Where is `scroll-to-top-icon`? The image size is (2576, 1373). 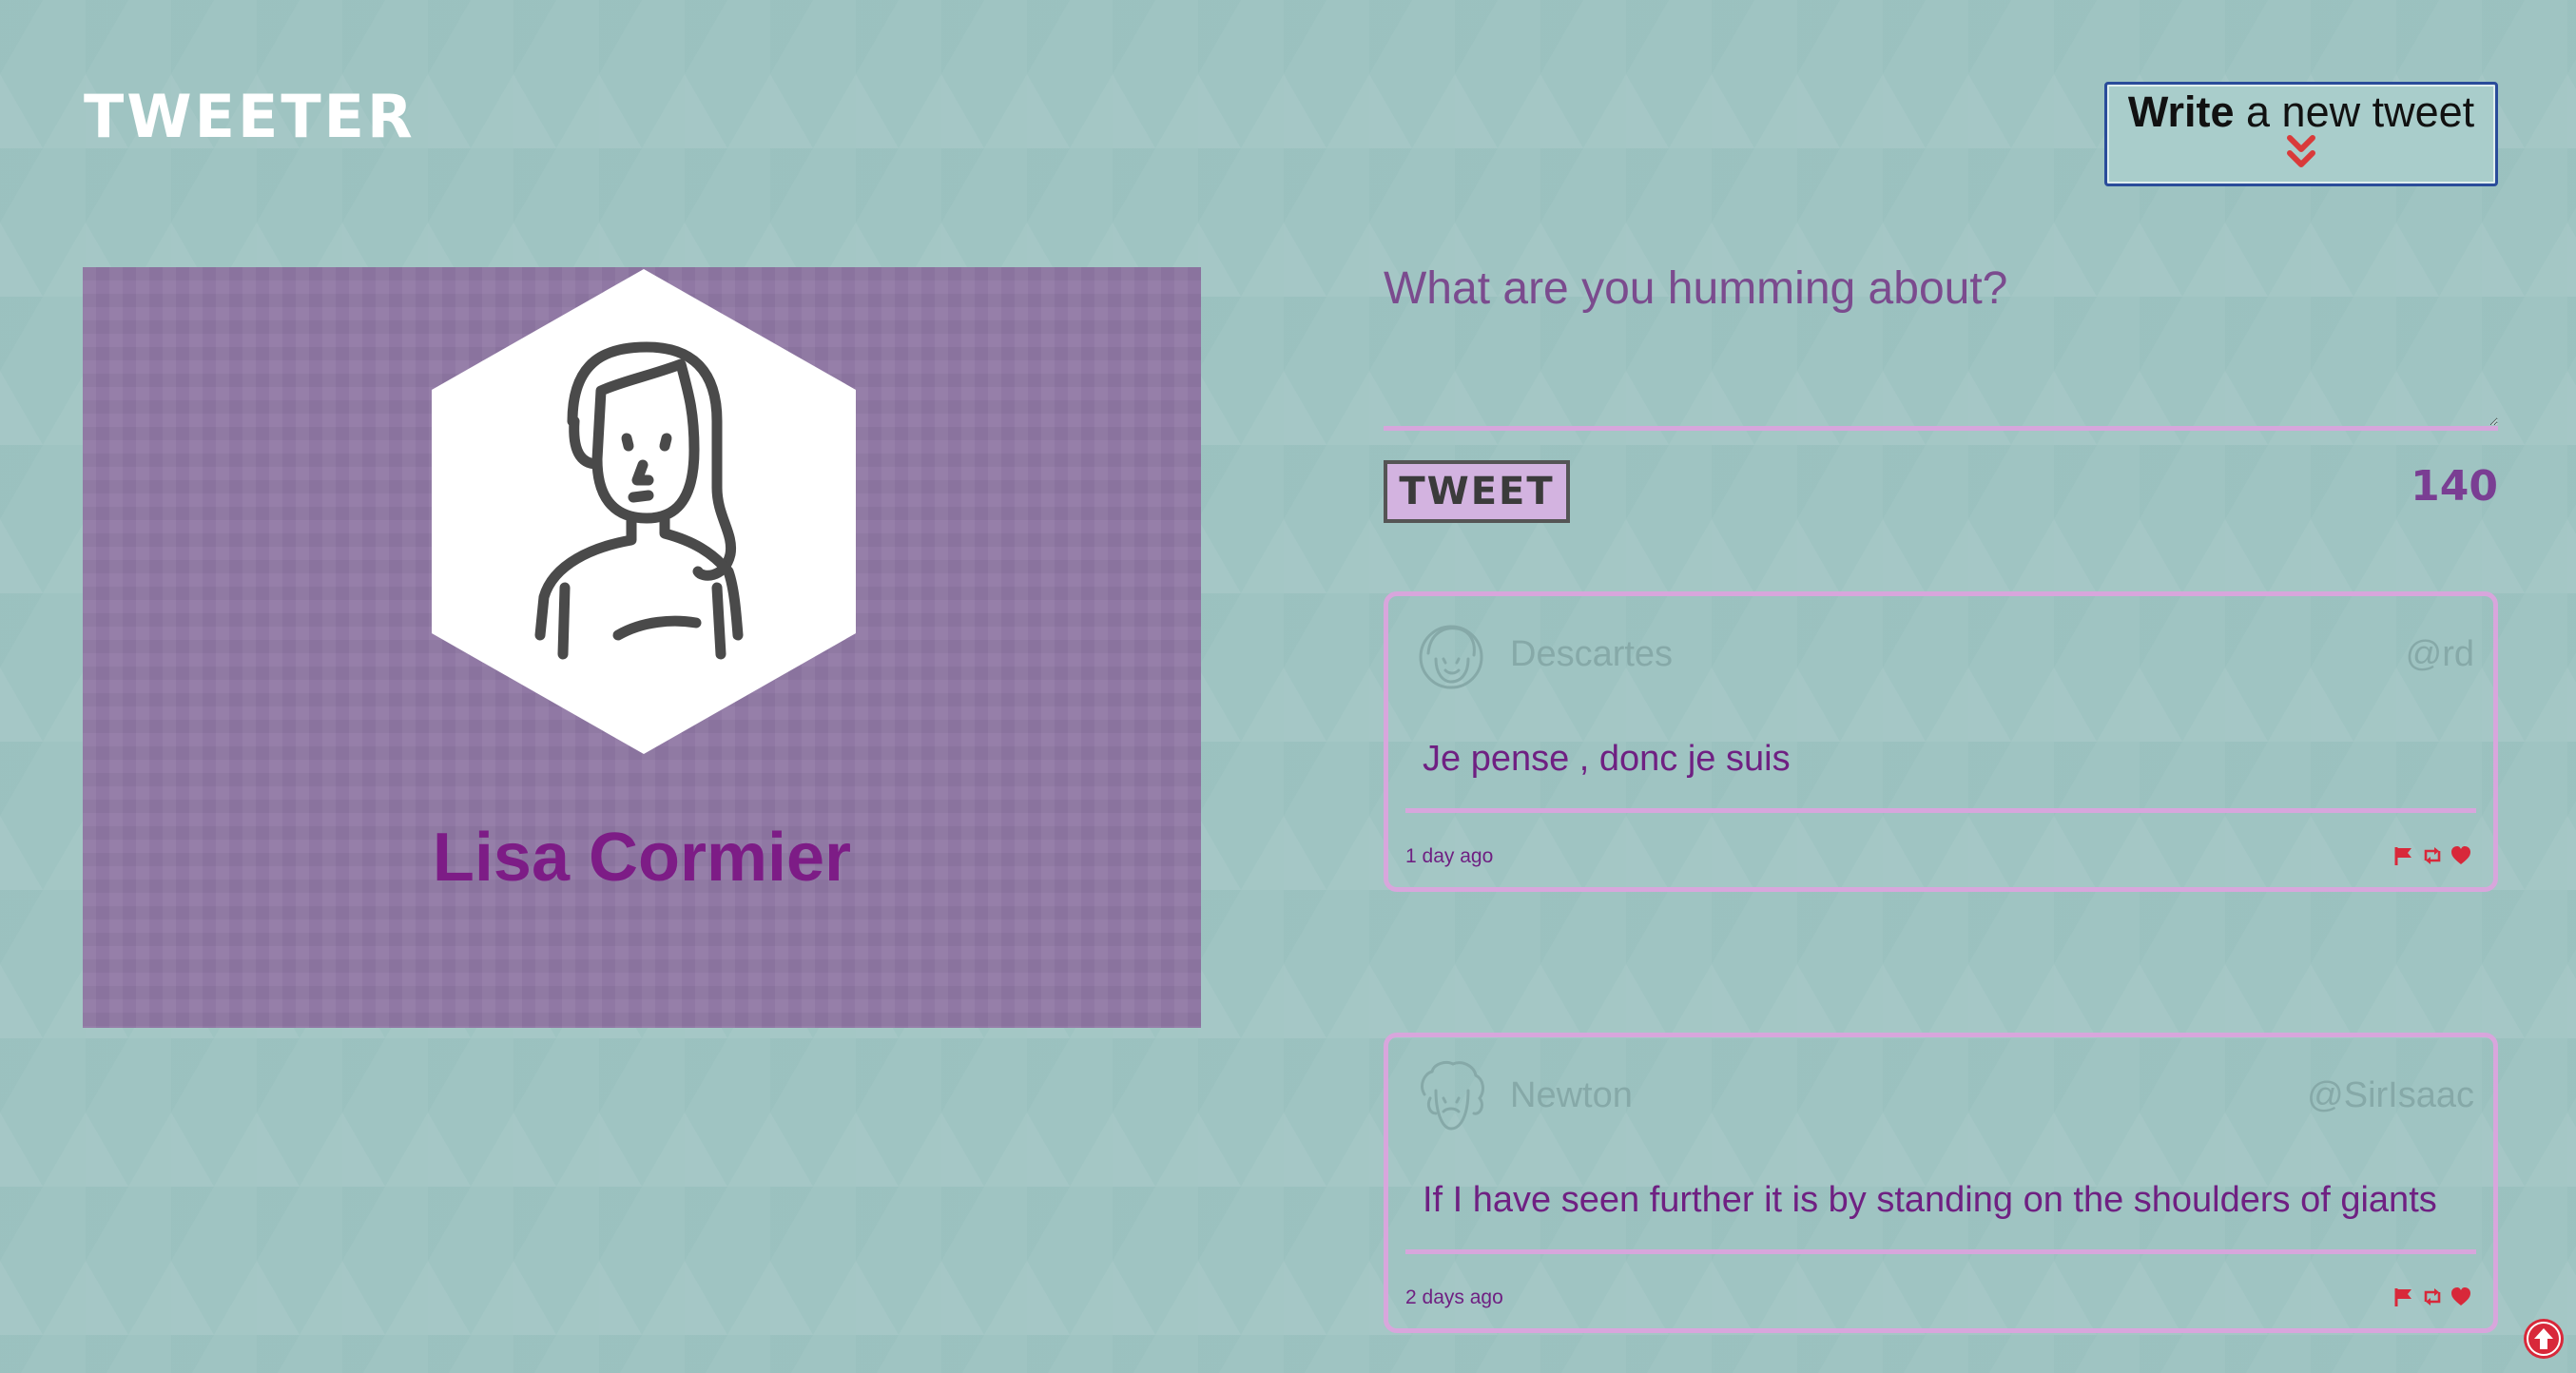 scroll-to-top-icon is located at coordinates (2544, 1339).